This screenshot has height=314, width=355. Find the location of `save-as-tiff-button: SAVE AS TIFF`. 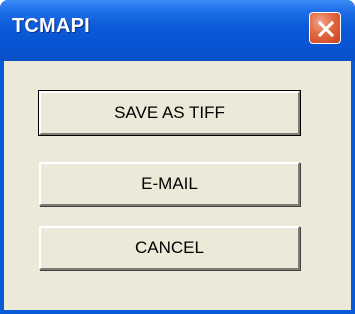

save-as-tiff-button: SAVE AS TIFF is located at coordinates (169, 113).